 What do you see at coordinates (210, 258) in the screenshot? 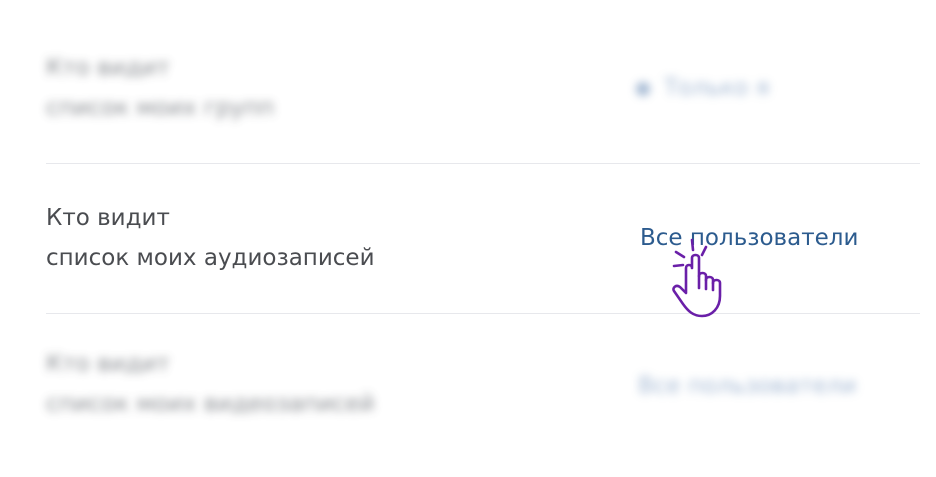
I see `row-label-line2: список моих аудиозаписей` at bounding box center [210, 258].